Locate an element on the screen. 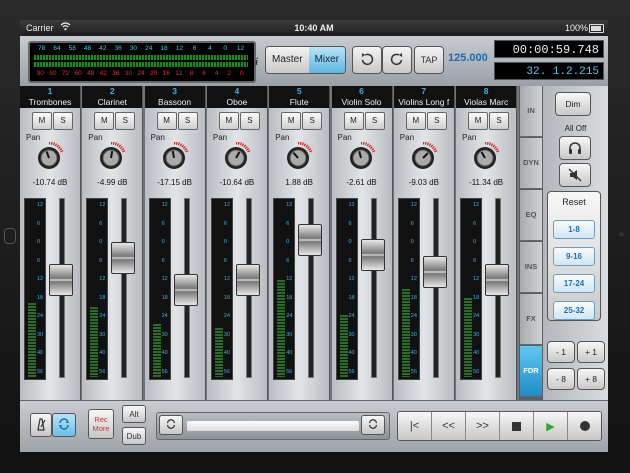 The height and width of the screenshot is (473, 630). step-plus-8-button: + 8 is located at coordinates (591, 379).